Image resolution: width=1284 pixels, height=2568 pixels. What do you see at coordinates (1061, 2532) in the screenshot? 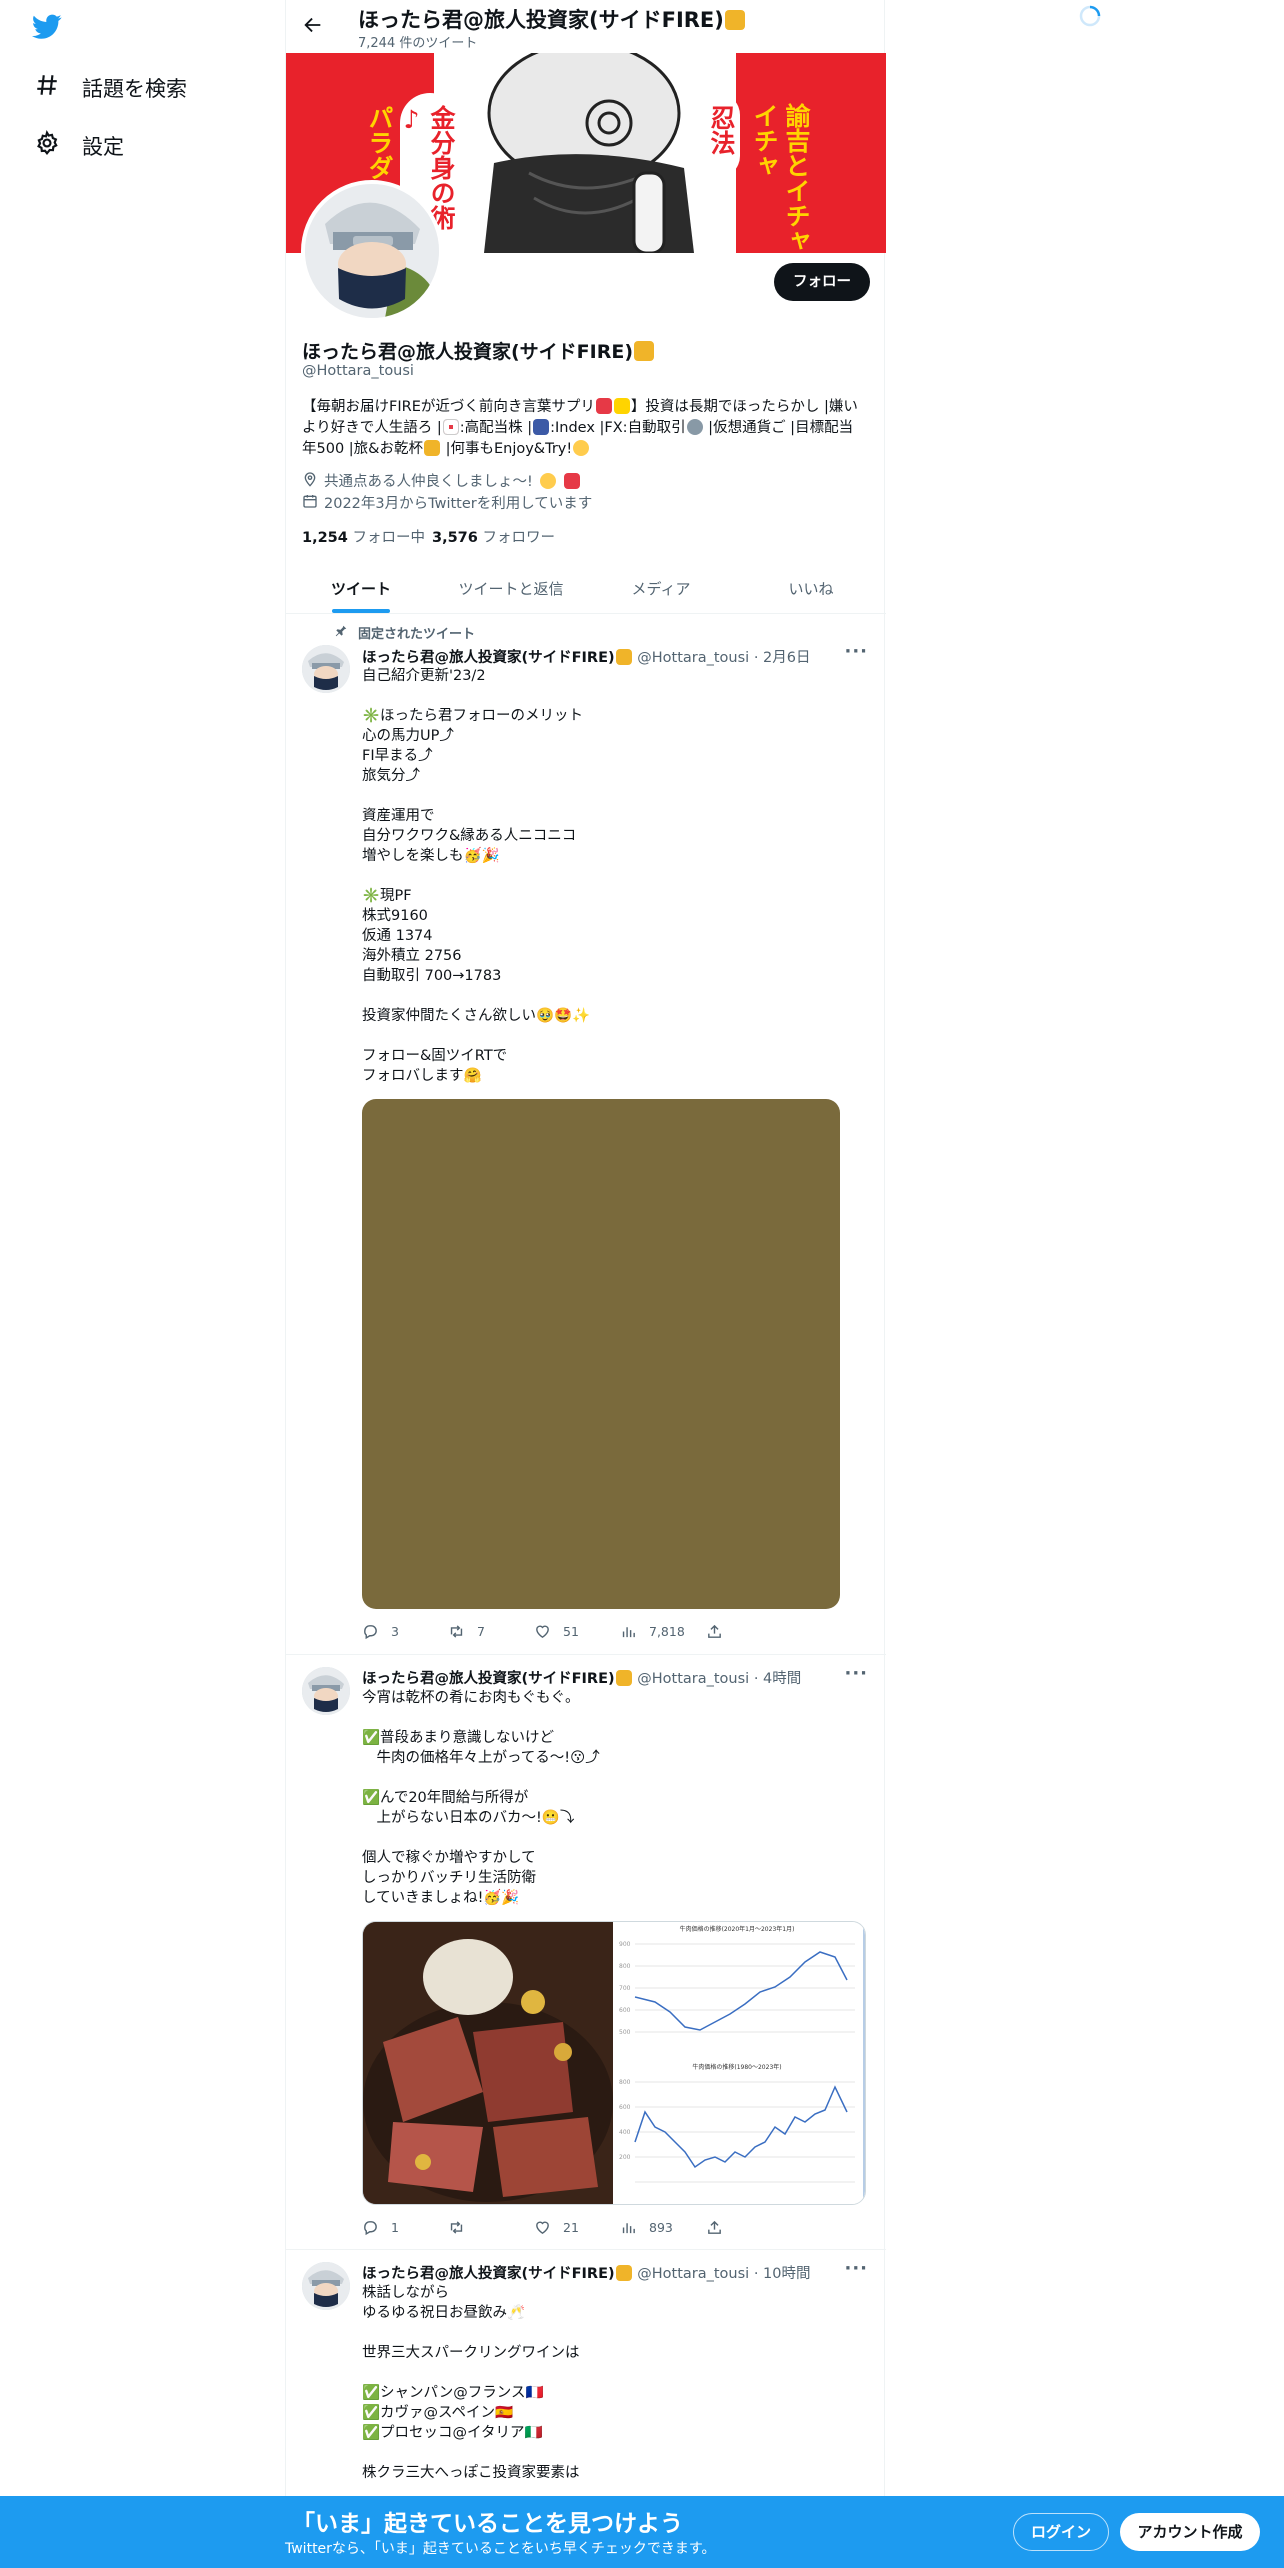
I see `login-button: ログイン` at bounding box center [1061, 2532].